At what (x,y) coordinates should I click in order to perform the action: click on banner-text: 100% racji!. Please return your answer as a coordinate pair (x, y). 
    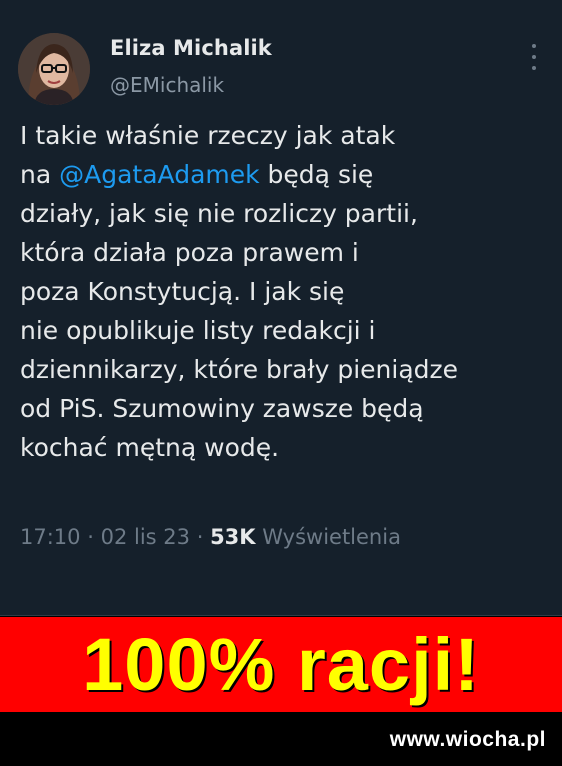
    Looking at the image, I should click on (281, 664).